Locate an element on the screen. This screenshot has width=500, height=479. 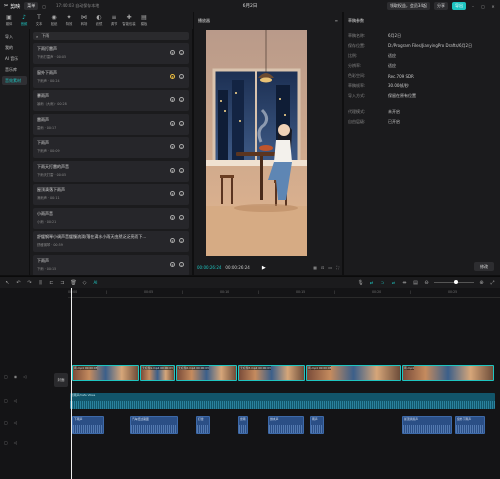
align-icon: ⇹ is located at coordinates (404, 283).